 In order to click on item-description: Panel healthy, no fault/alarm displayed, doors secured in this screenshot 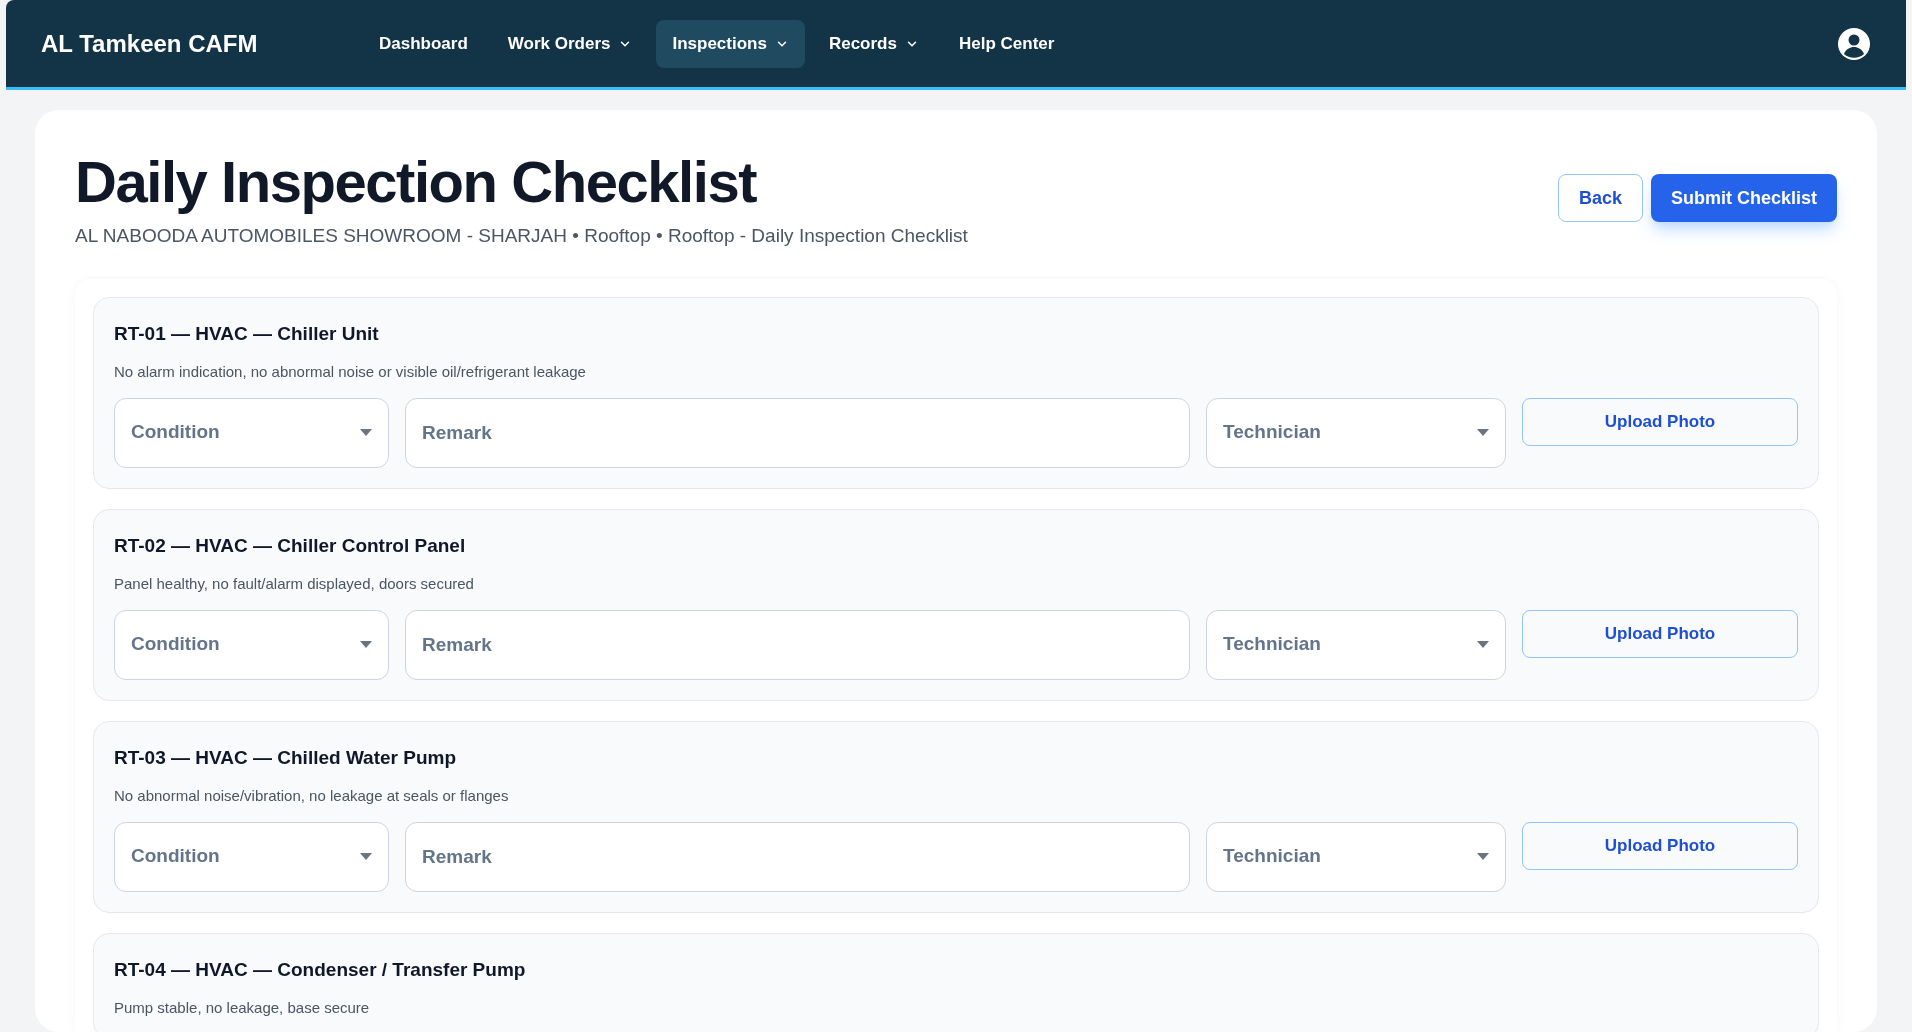, I will do `click(294, 583)`.